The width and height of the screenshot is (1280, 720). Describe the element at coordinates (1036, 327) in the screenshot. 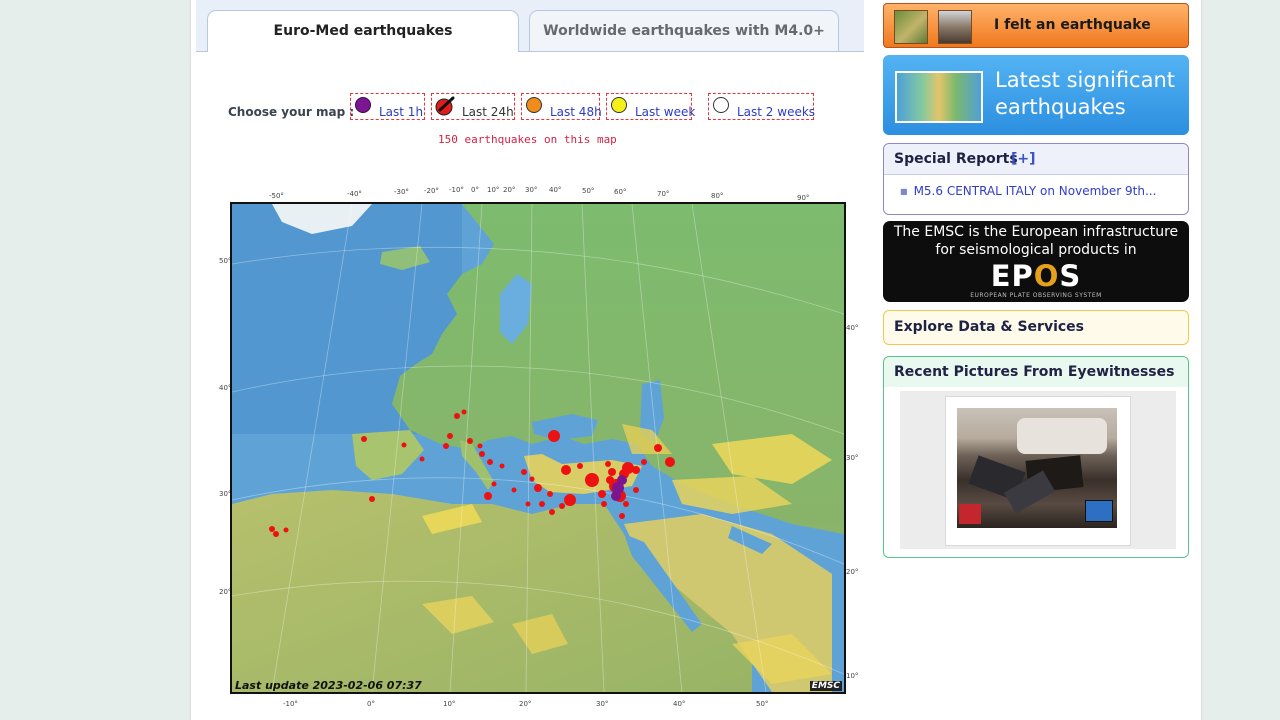

I see `explore-data-button: Explore Data & Services` at that location.